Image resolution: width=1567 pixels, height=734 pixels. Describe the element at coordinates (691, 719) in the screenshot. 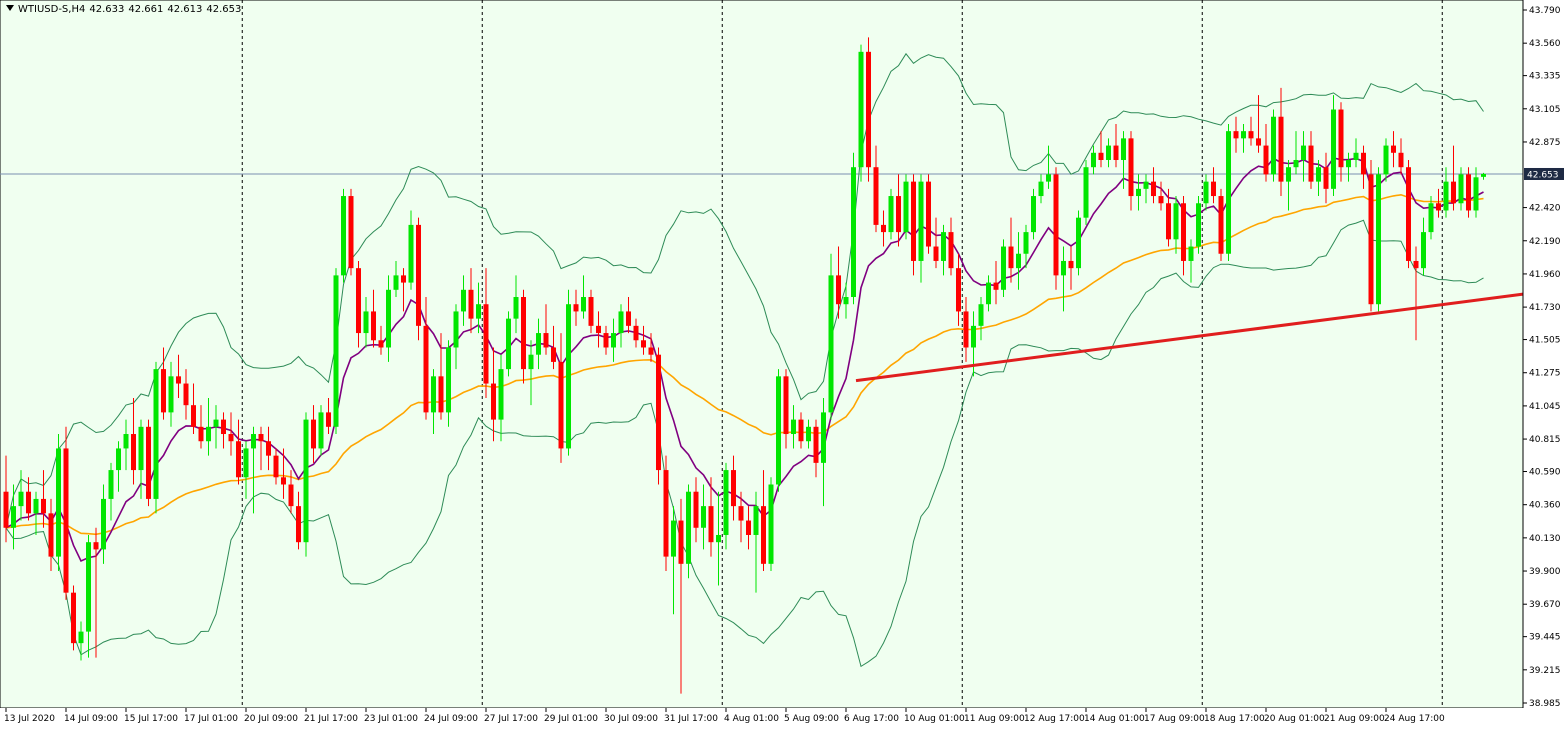

I see `time-tick-label: 31 Jul 17:00` at that location.